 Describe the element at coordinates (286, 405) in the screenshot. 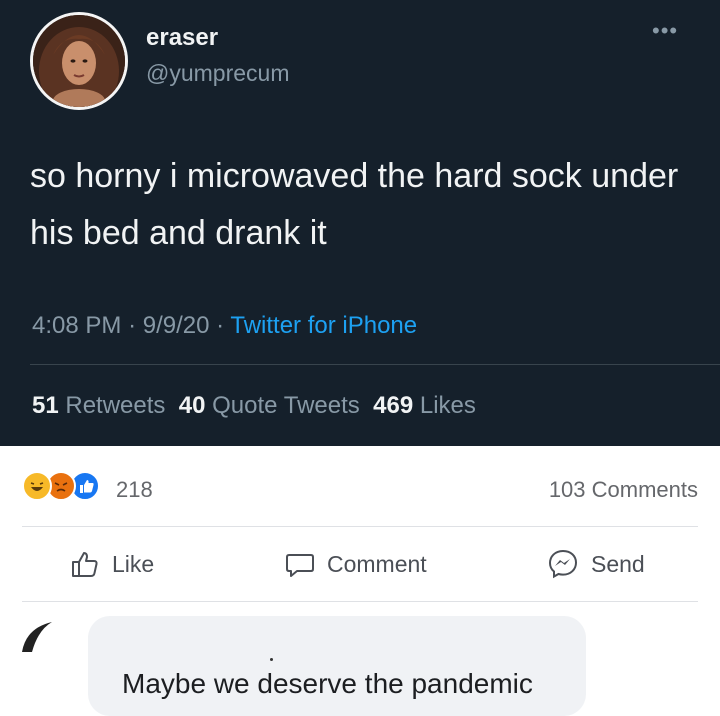

I see `quotes-label: Quote Tweets` at that location.